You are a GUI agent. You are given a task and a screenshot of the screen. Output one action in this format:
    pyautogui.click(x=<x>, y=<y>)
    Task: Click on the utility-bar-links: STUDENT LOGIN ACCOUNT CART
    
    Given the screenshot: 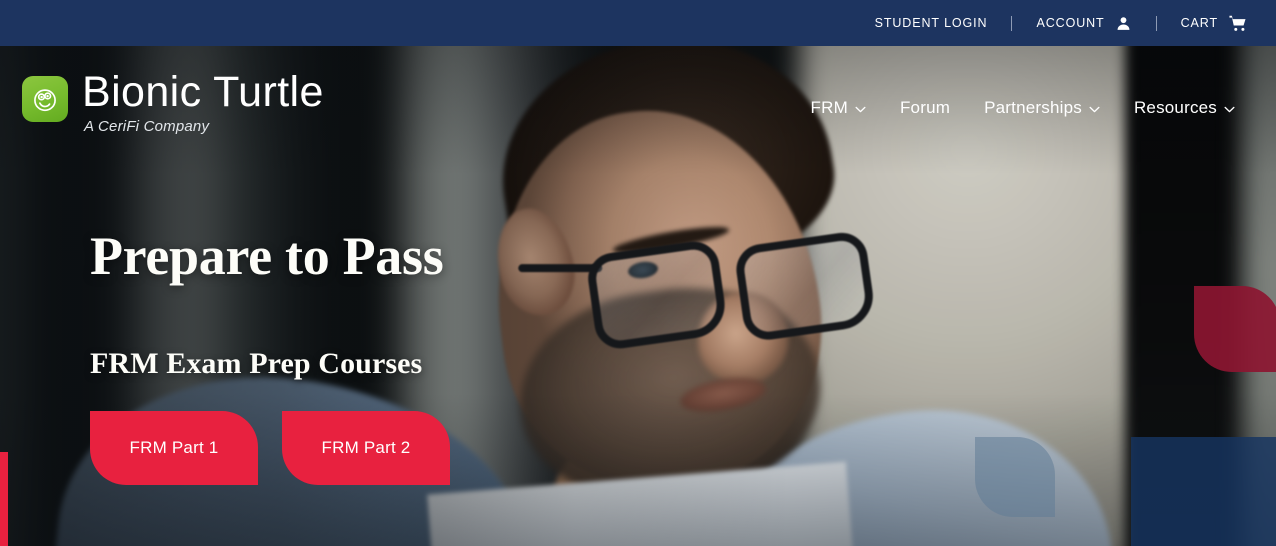 What is the action you would take?
    pyautogui.click(x=1061, y=23)
    